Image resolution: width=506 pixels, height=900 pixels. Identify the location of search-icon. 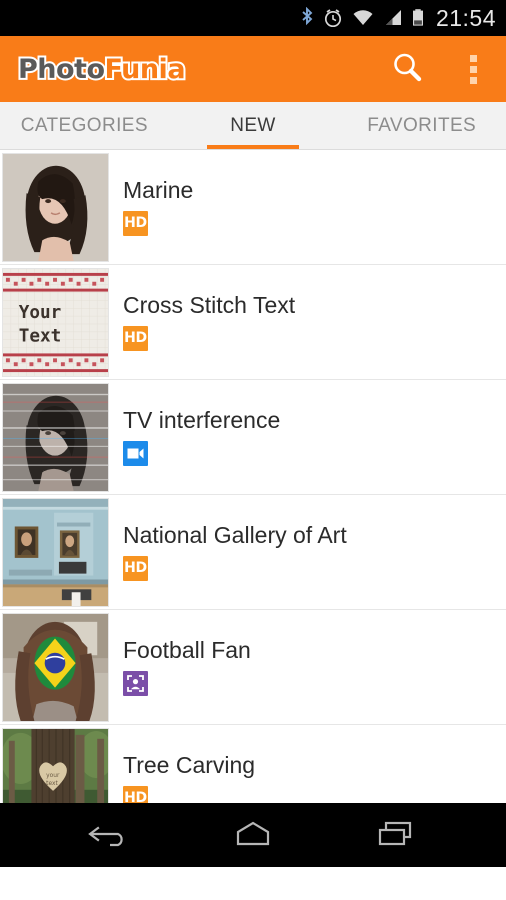
(407, 69).